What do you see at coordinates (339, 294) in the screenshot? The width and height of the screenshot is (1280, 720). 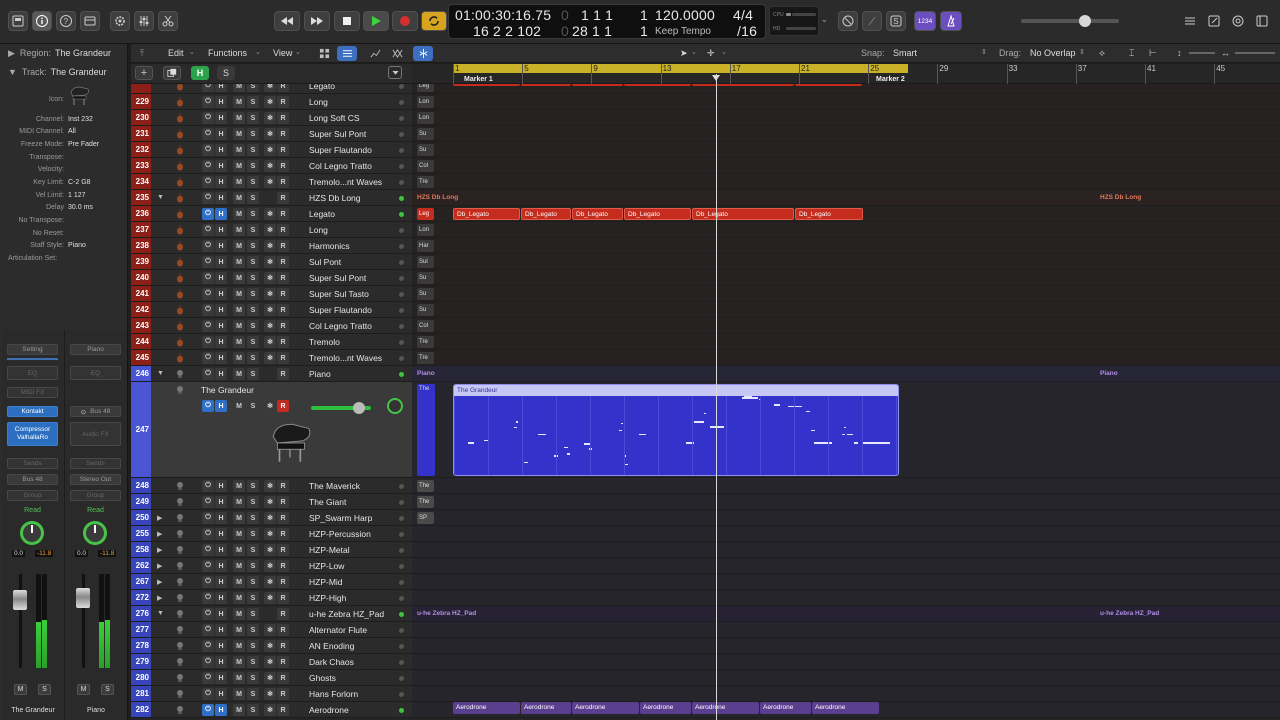 I see `track-name: Super Sul Tasto` at bounding box center [339, 294].